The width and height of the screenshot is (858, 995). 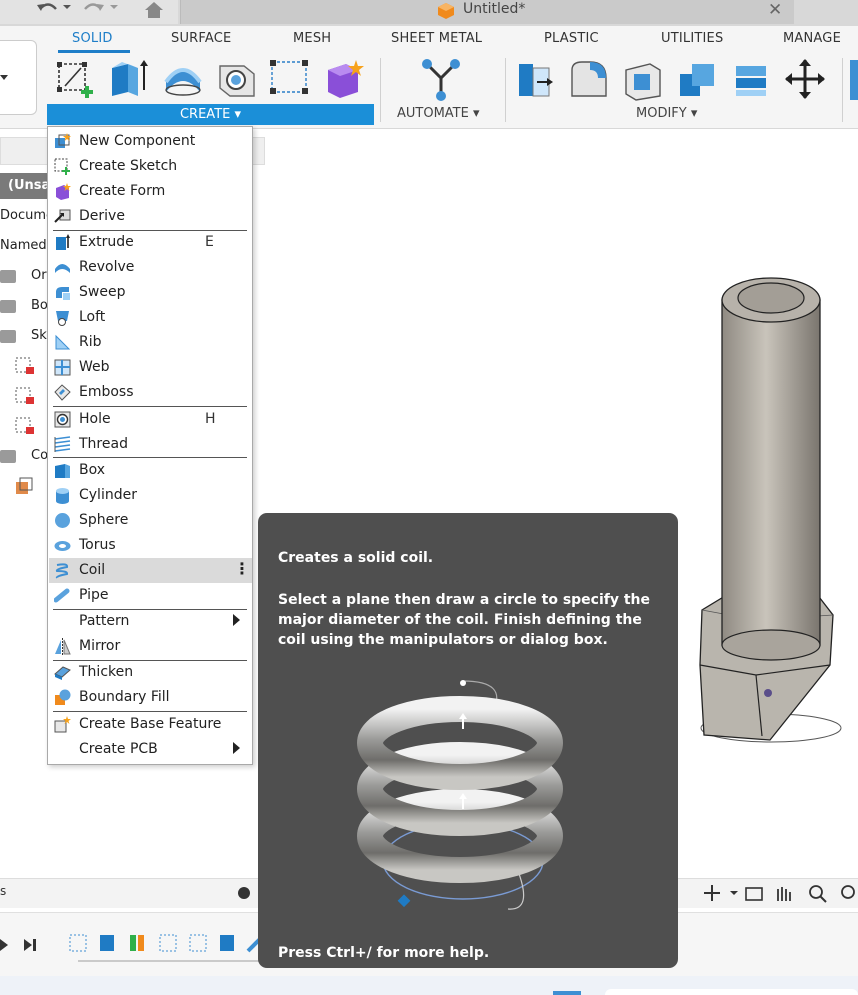 I want to click on move-copy-icon, so click(x=805, y=79).